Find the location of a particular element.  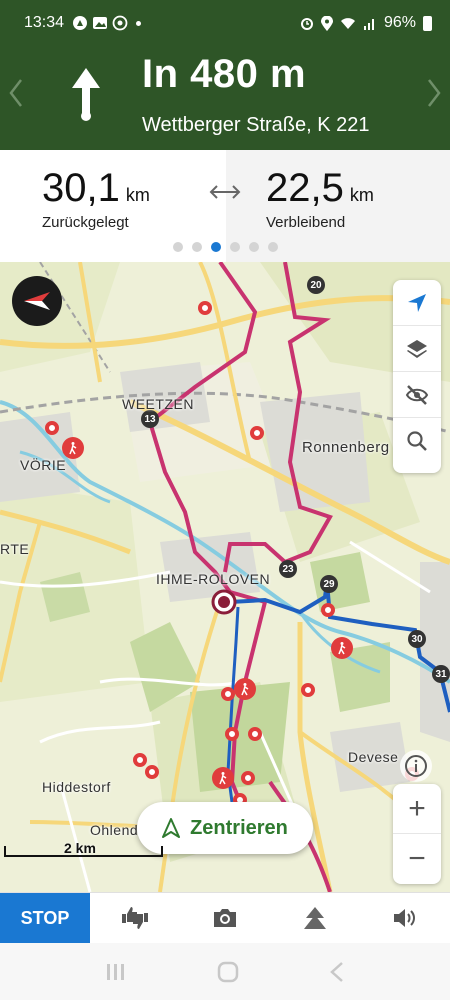

remaining-unit: km is located at coordinates (361, 195).